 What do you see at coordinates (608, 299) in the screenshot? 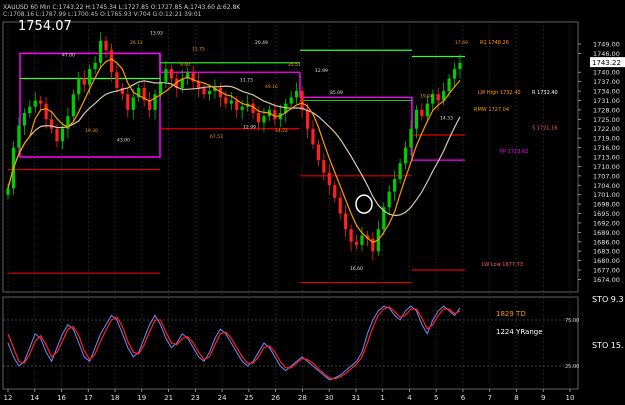
I see `stoch-panel-label-top: STO 9.3` at bounding box center [608, 299].